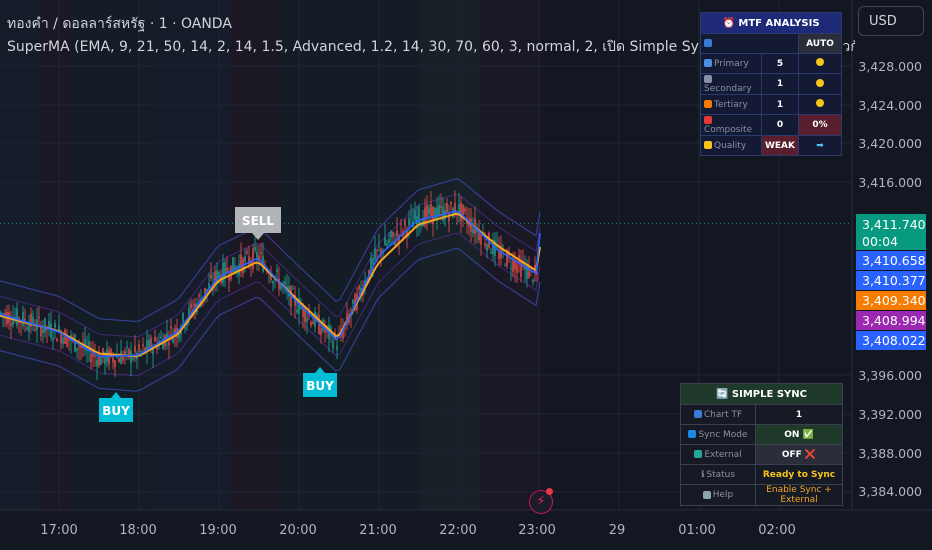  Describe the element at coordinates (890, 182) in the screenshot. I see `price-axis-label: 3,416.000` at that location.